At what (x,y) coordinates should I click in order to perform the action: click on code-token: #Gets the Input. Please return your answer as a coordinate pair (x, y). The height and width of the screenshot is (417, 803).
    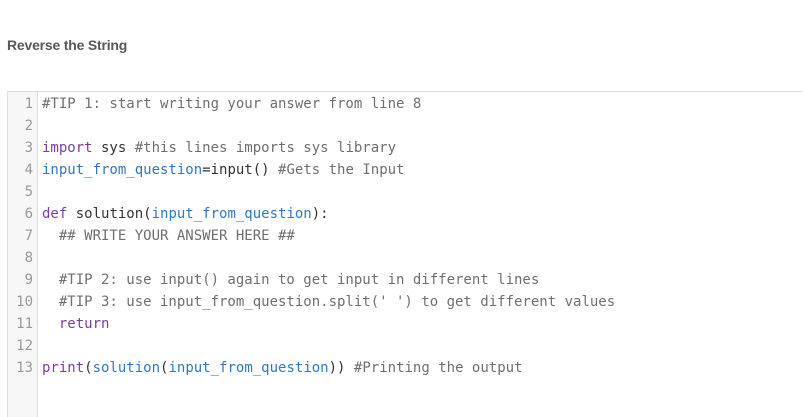
    Looking at the image, I should click on (341, 170).